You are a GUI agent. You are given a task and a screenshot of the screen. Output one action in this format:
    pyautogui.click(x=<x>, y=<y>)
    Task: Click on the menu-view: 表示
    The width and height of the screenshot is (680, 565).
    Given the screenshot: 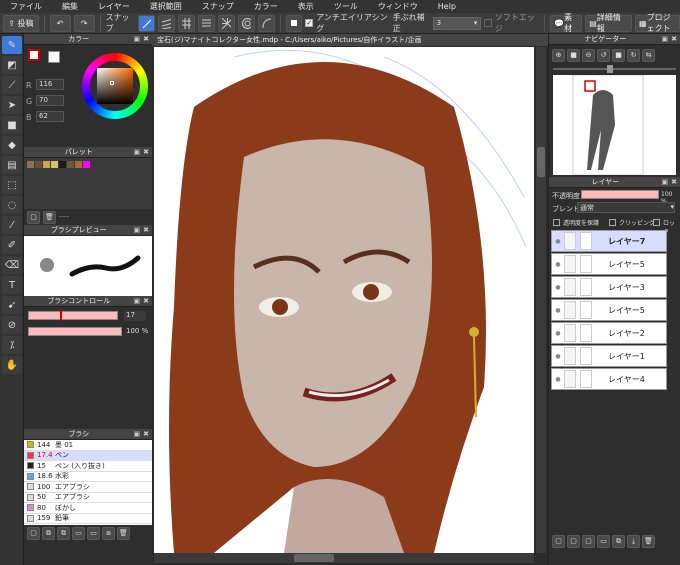 What is the action you would take?
    pyautogui.click(x=306, y=6)
    